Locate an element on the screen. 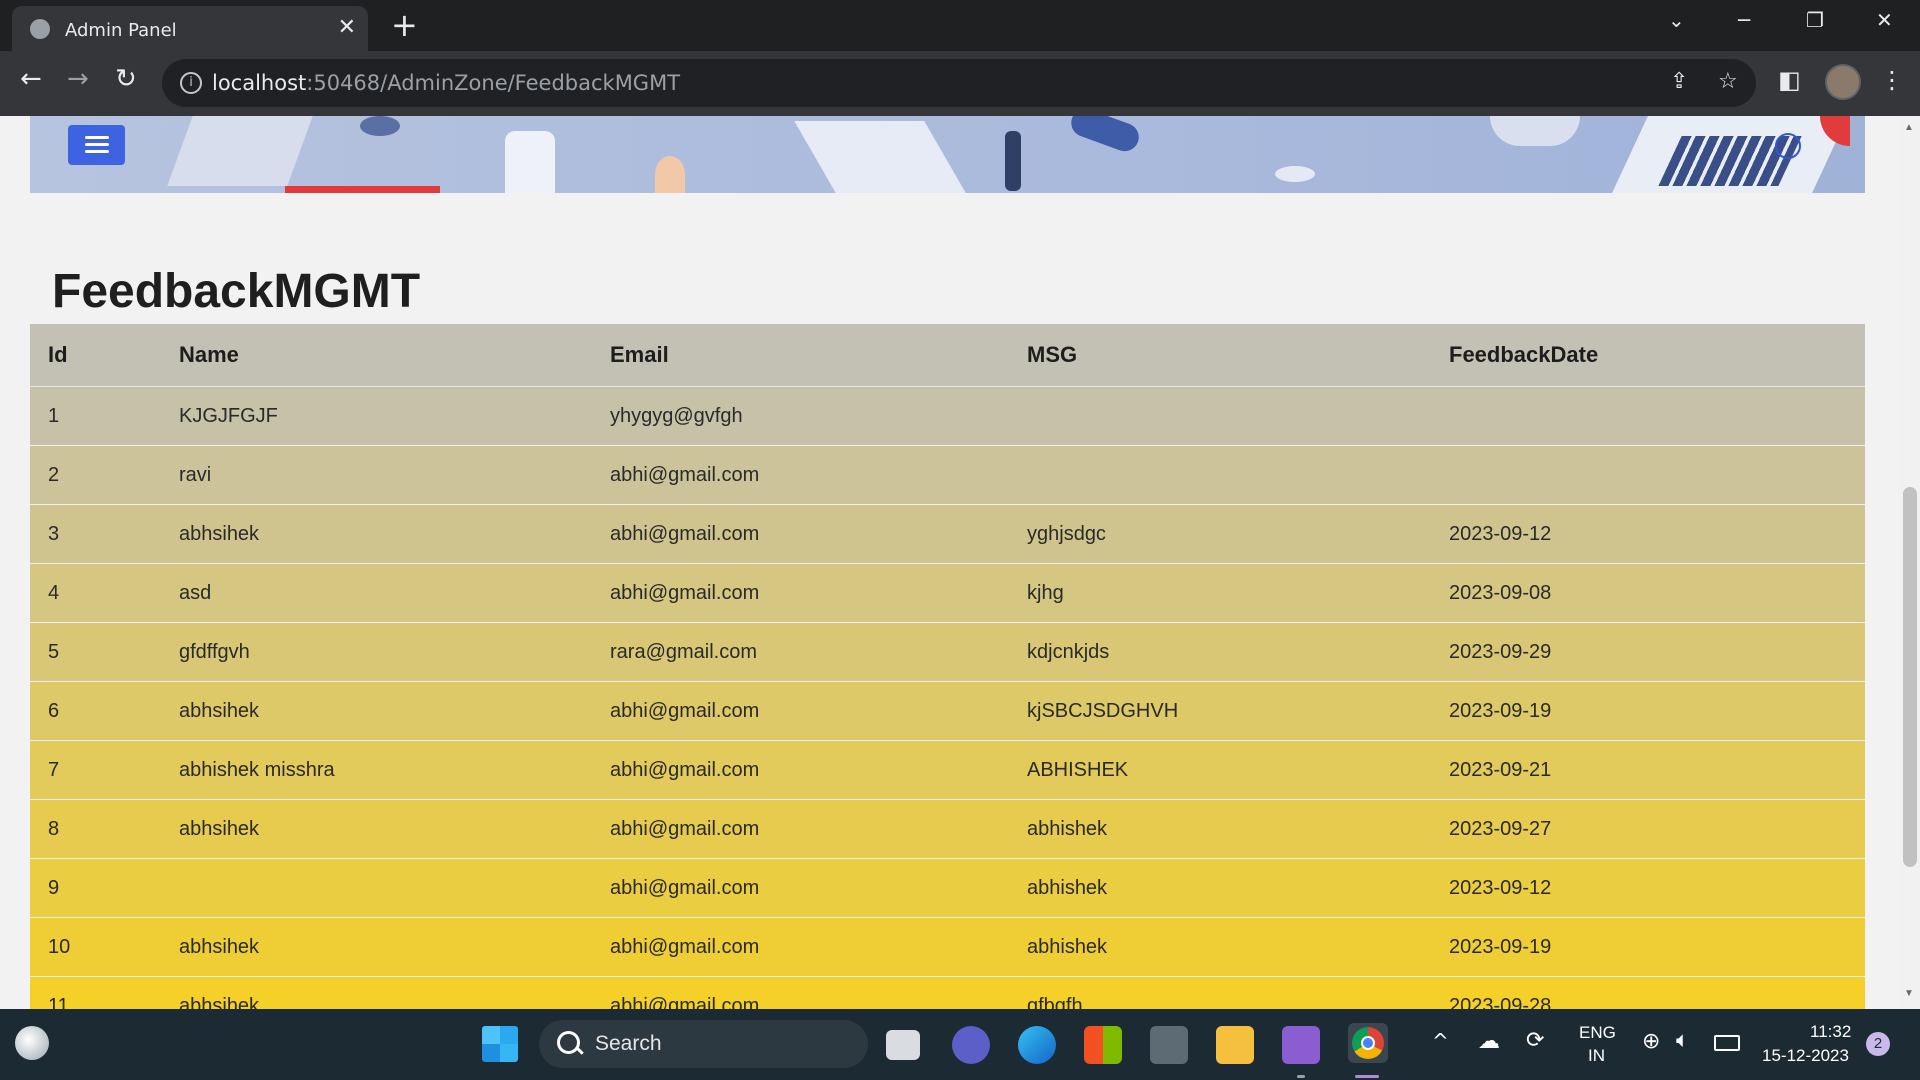 The height and width of the screenshot is (1080, 1920). star-icon: ☆ is located at coordinates (1728, 81).